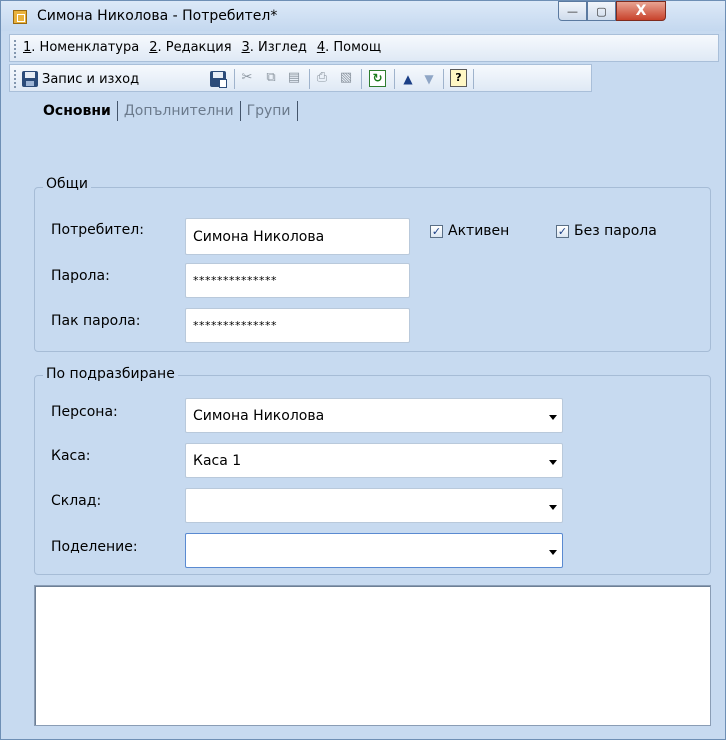 Image resolution: width=726 pixels, height=740 pixels. Describe the element at coordinates (349, 47) in the screenshot. I see `menu-item-help: 4. Помощ` at that location.